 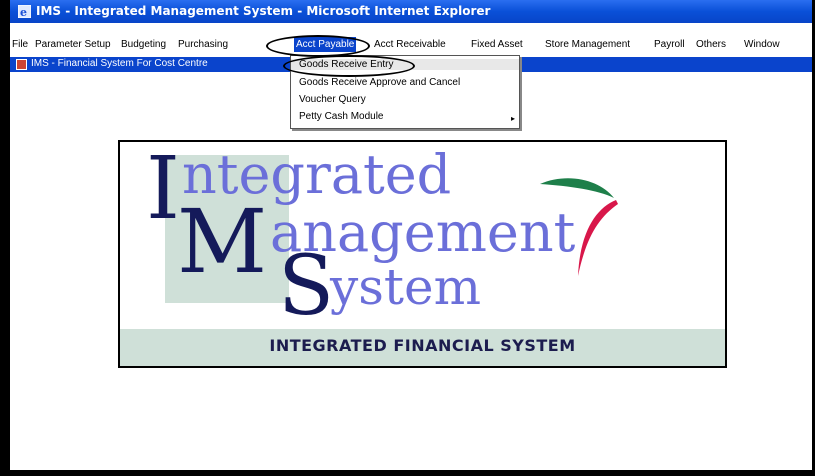 What do you see at coordinates (349, 66) in the screenshot?
I see `highlight-ellipse-goods-receive-entry` at bounding box center [349, 66].